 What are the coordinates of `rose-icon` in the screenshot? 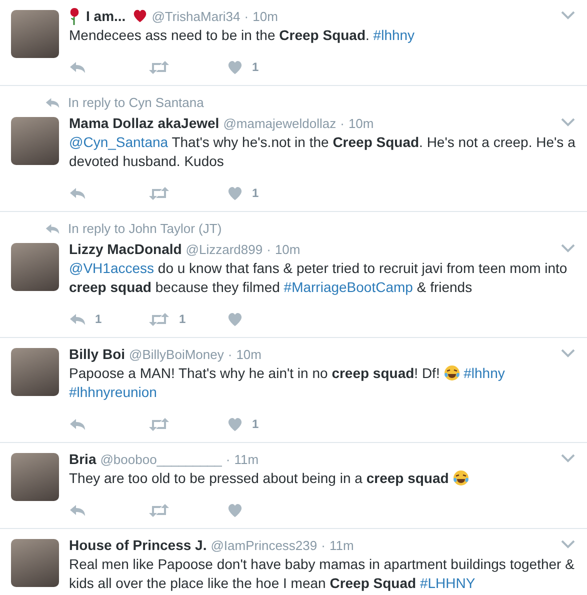 It's located at (74, 16).